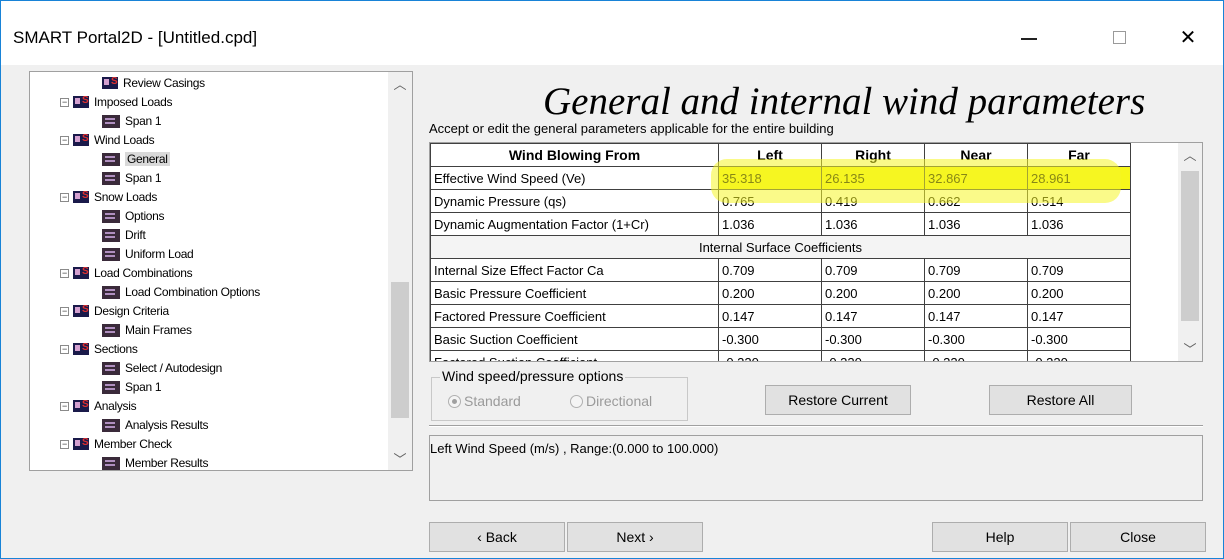 This screenshot has width=1224, height=559. I want to click on tree-item: Analysis Results, so click(155, 425).